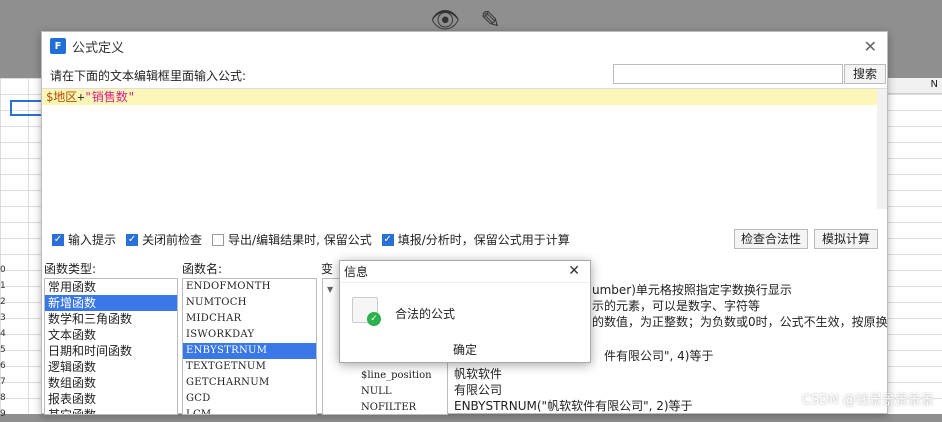 The height and width of the screenshot is (422, 942). What do you see at coordinates (425, 314) in the screenshot?
I see `popup-message: 合法的公式` at bounding box center [425, 314].